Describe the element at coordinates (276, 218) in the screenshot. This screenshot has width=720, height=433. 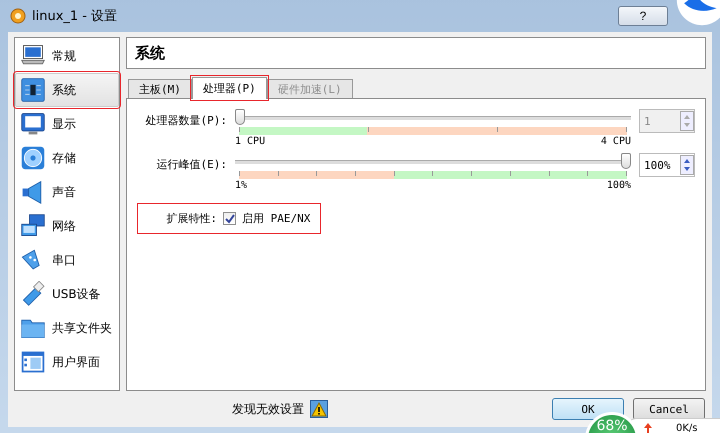
I see `checkbox-label: 启用 PAE/NX` at that location.